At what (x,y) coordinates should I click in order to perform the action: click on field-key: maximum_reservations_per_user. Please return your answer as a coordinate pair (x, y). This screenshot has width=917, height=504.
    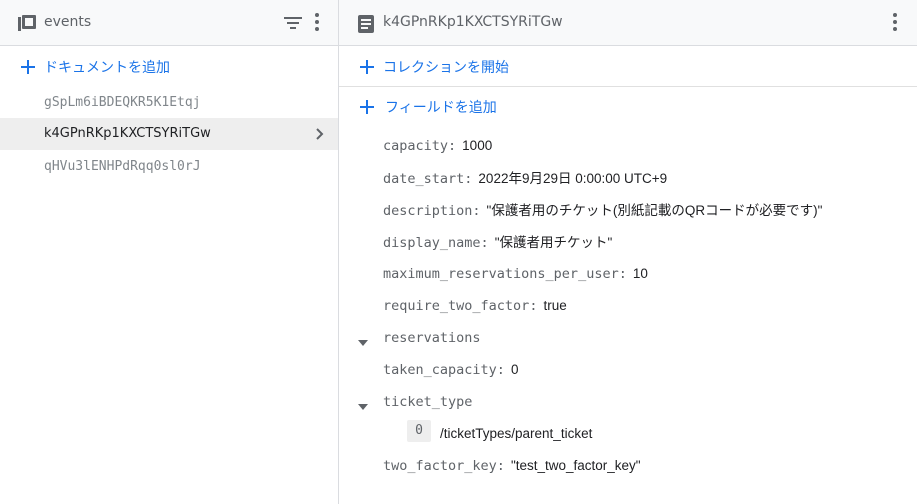
    Looking at the image, I should click on (501, 274).